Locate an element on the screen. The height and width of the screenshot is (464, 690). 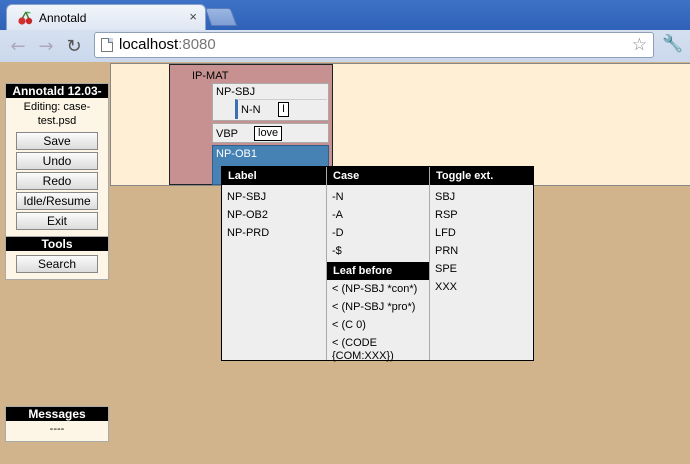
word-i: I is located at coordinates (284, 109).